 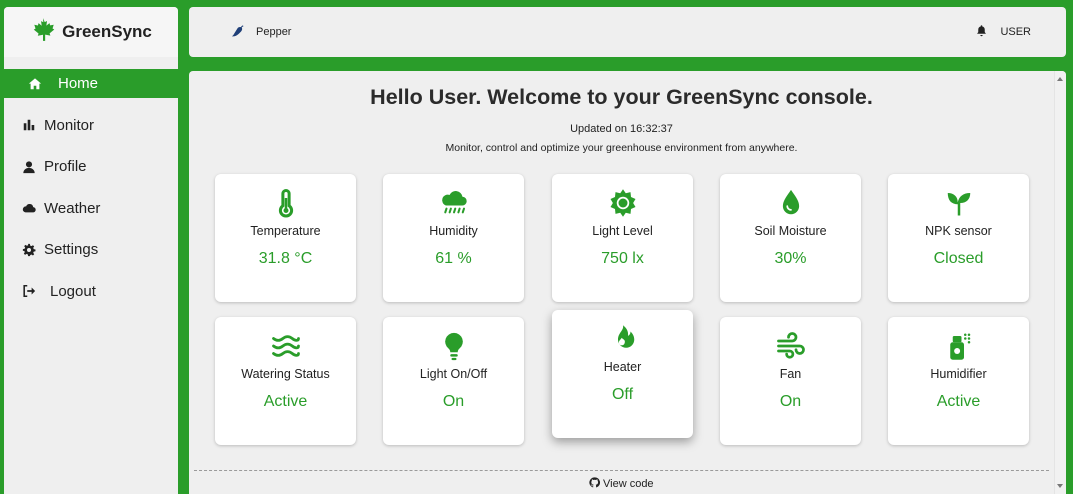 What do you see at coordinates (627, 32) in the screenshot?
I see `top-bar: Pepper USER` at bounding box center [627, 32].